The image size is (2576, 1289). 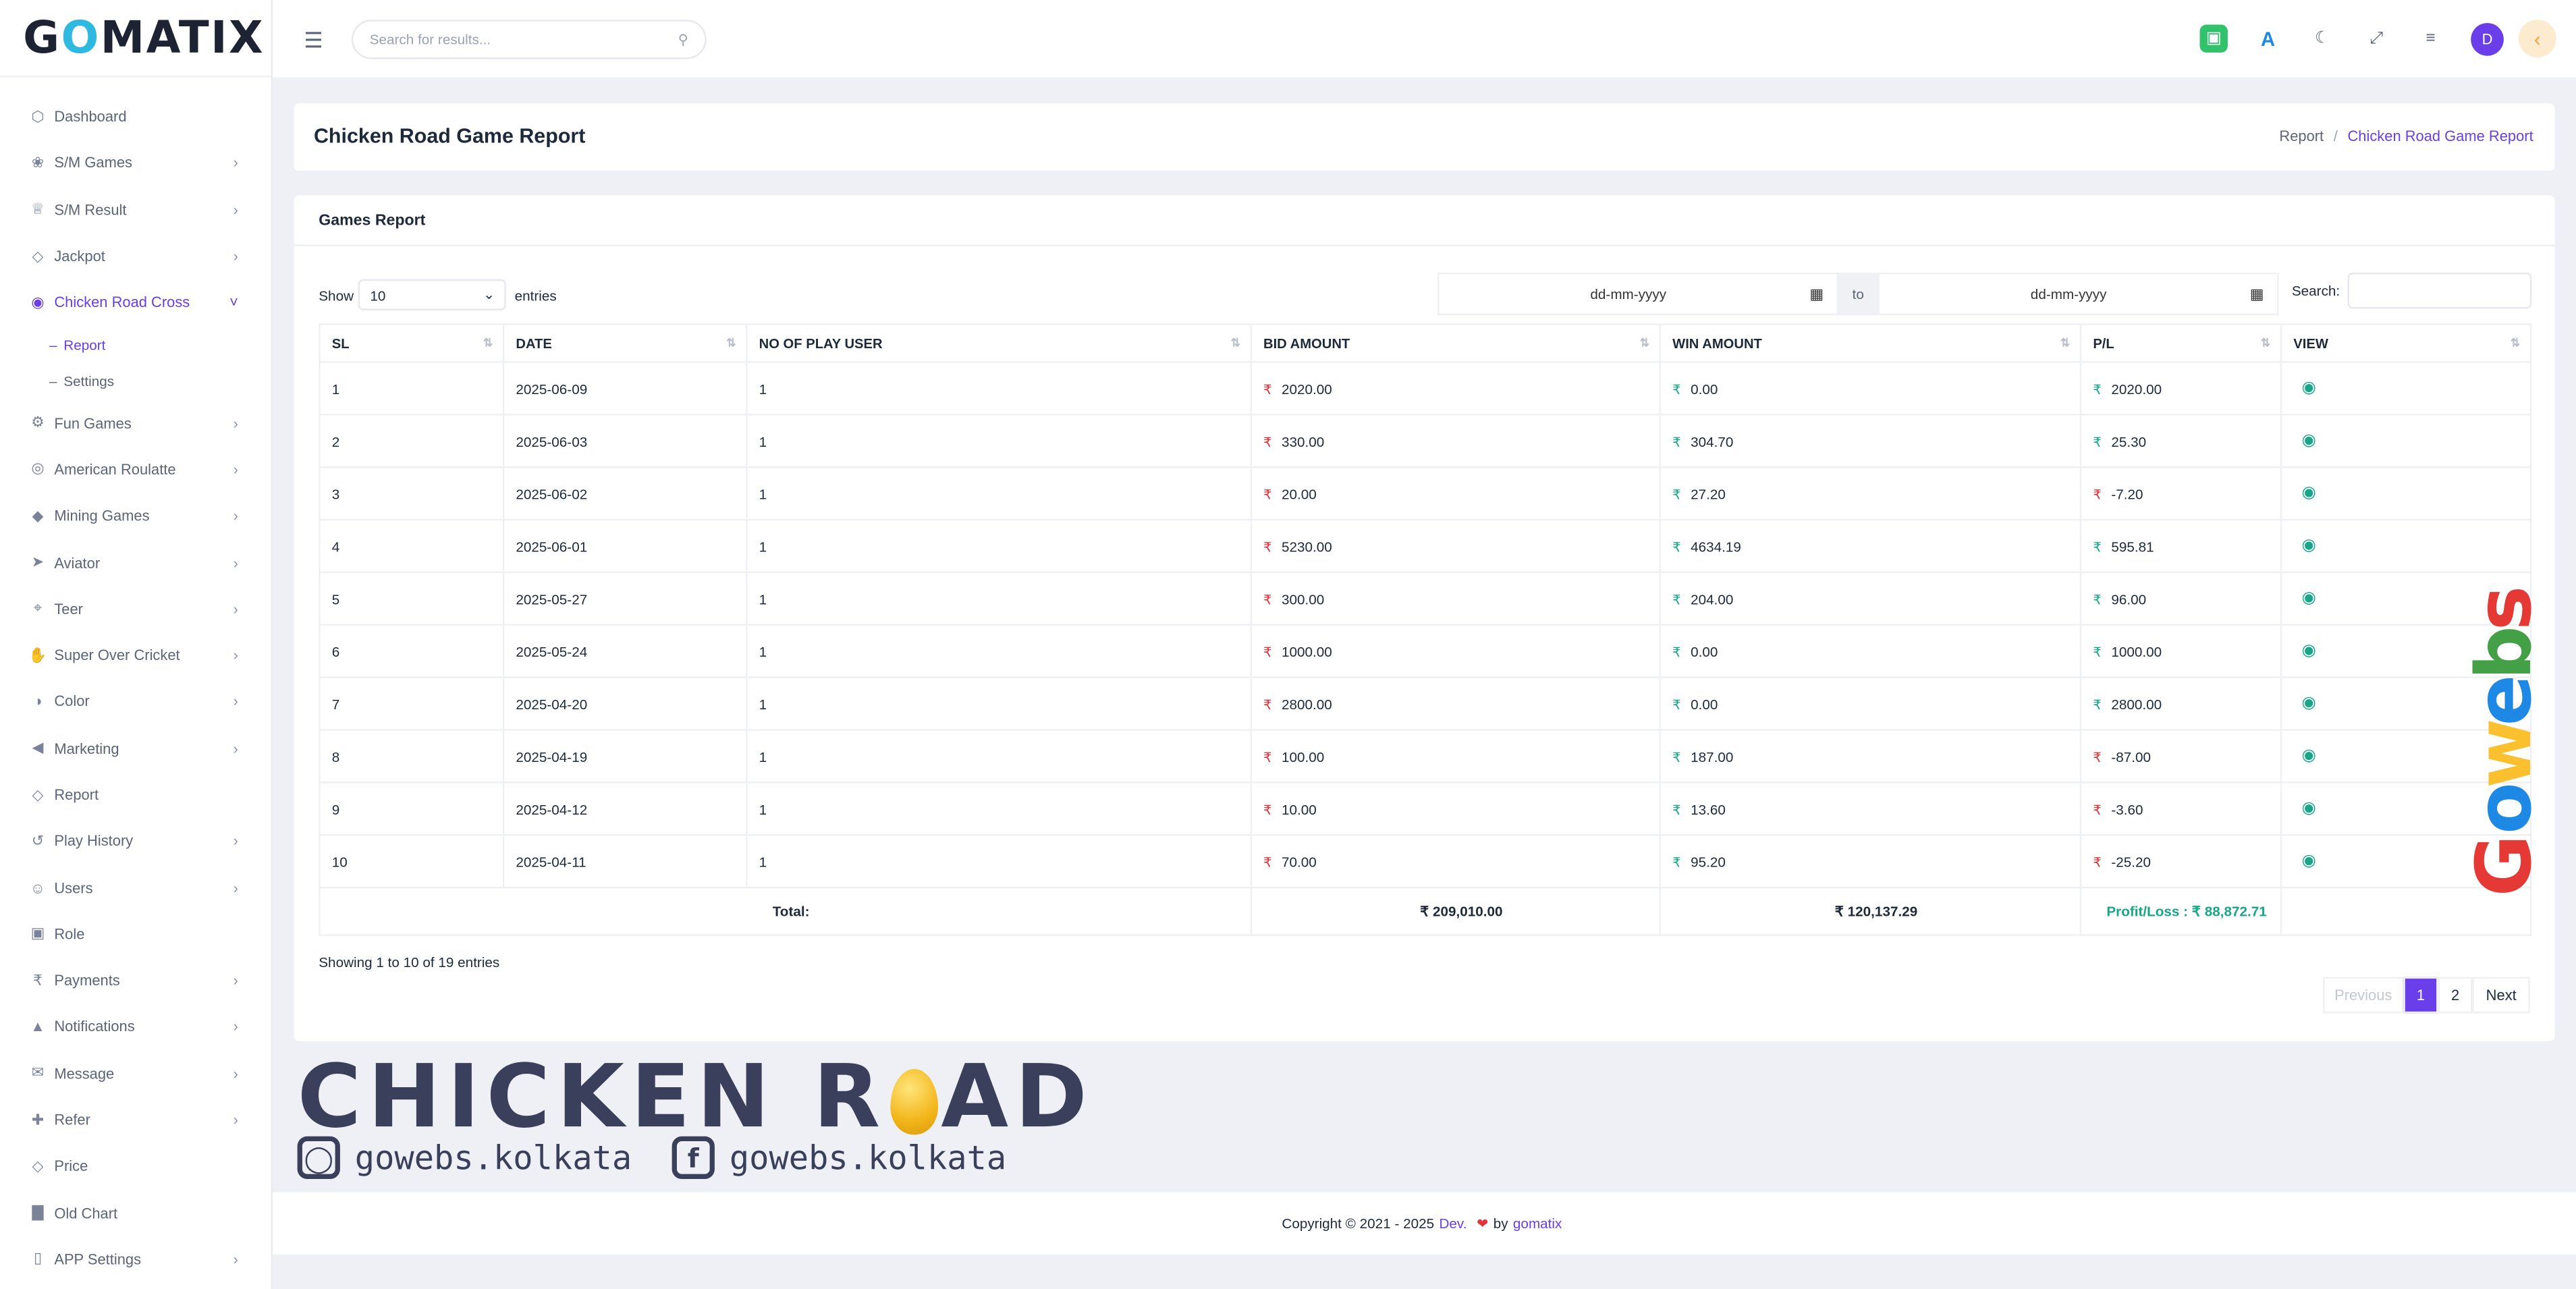 I want to click on page-1-button: 1, so click(x=2420, y=995).